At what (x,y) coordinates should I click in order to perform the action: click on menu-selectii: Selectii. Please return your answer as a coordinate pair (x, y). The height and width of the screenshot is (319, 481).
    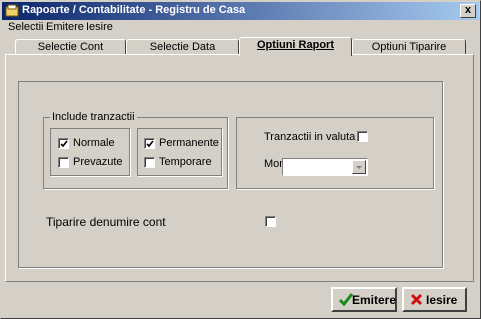
    Looking at the image, I should click on (25, 27).